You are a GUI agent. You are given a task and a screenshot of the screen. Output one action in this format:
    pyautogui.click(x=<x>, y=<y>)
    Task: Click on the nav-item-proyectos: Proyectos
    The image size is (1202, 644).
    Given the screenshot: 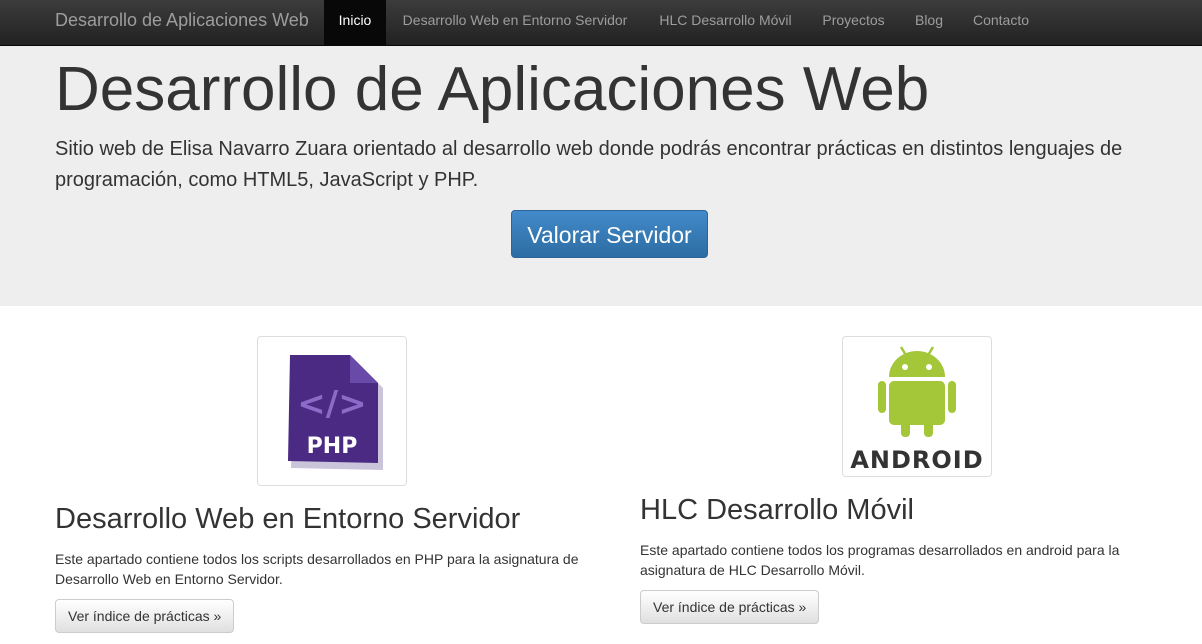 What is the action you would take?
    pyautogui.click(x=853, y=22)
    